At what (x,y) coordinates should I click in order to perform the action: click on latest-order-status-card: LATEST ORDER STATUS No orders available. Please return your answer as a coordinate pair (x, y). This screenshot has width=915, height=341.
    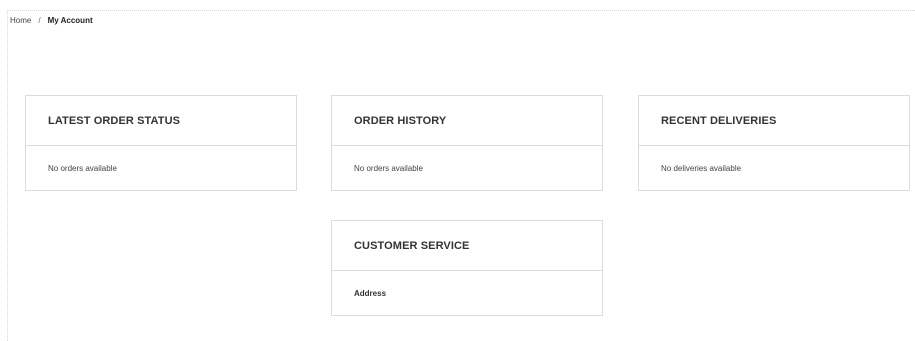
    Looking at the image, I should click on (161, 143).